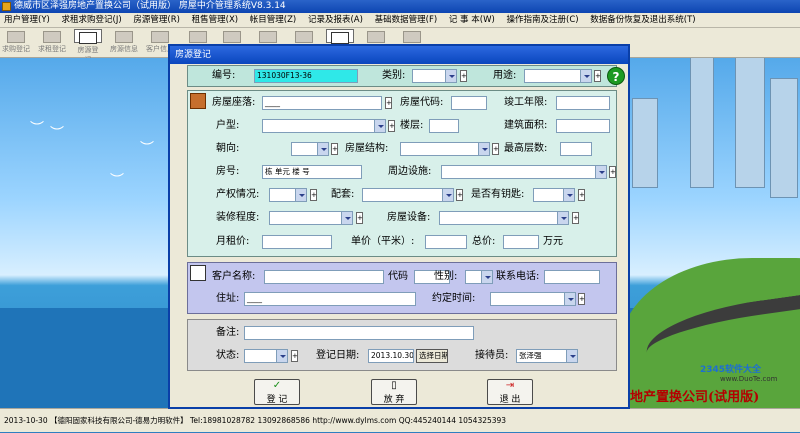 This screenshot has height=433, width=800. Describe the element at coordinates (117, 181) in the screenshot. I see `bird: ︶` at that location.